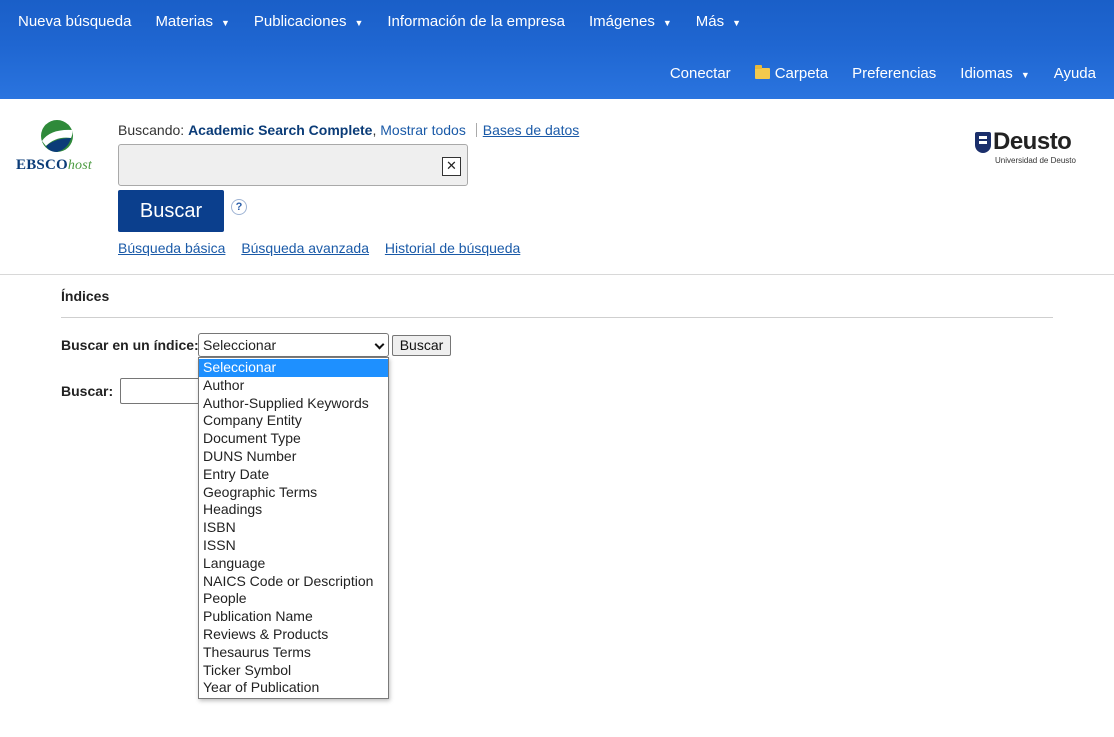 The height and width of the screenshot is (737, 1114). What do you see at coordinates (423, 130) in the screenshot?
I see `show-all-link: Mostrar todos` at bounding box center [423, 130].